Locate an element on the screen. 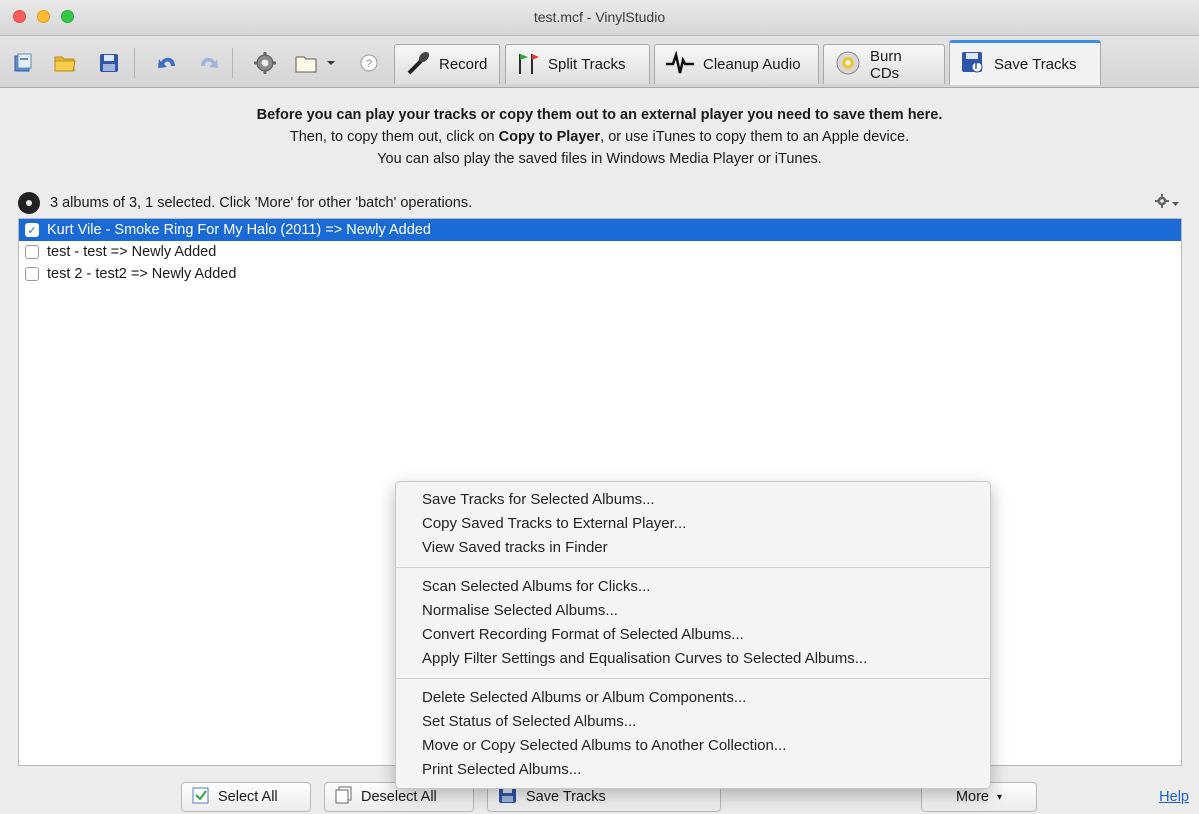  split-flags-icon is located at coordinates (528, 65).